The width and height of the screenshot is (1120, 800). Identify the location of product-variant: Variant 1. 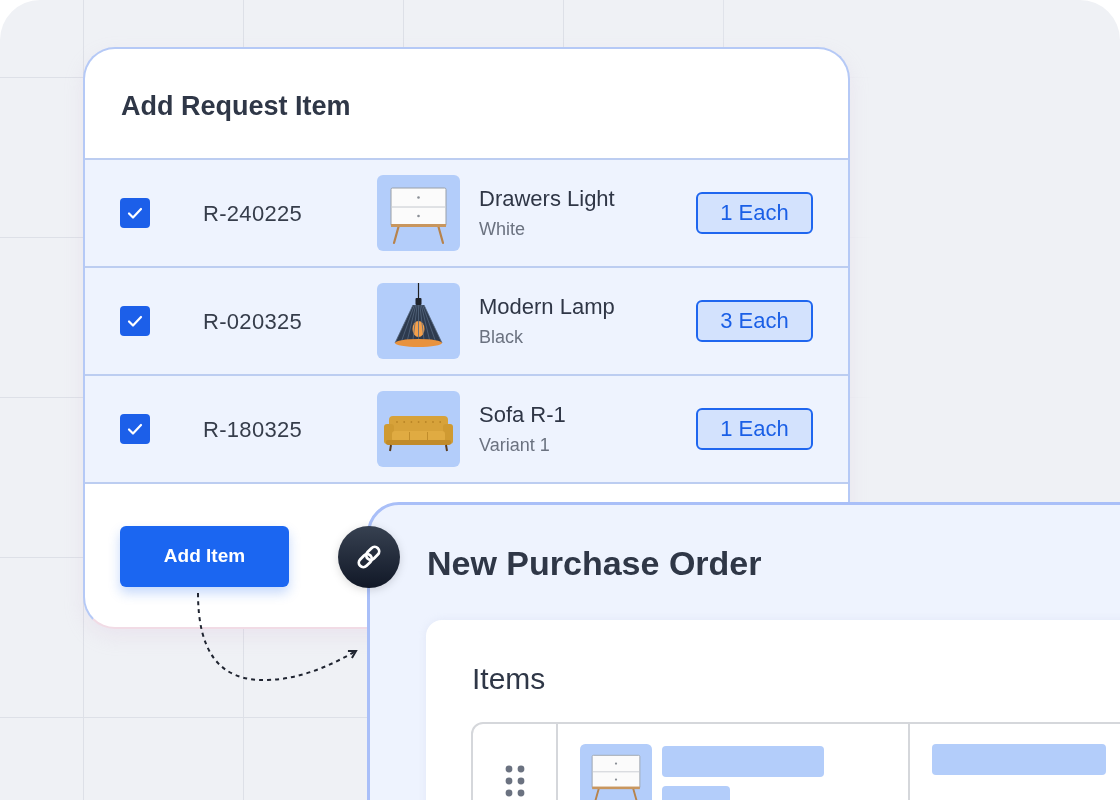
(514, 445).